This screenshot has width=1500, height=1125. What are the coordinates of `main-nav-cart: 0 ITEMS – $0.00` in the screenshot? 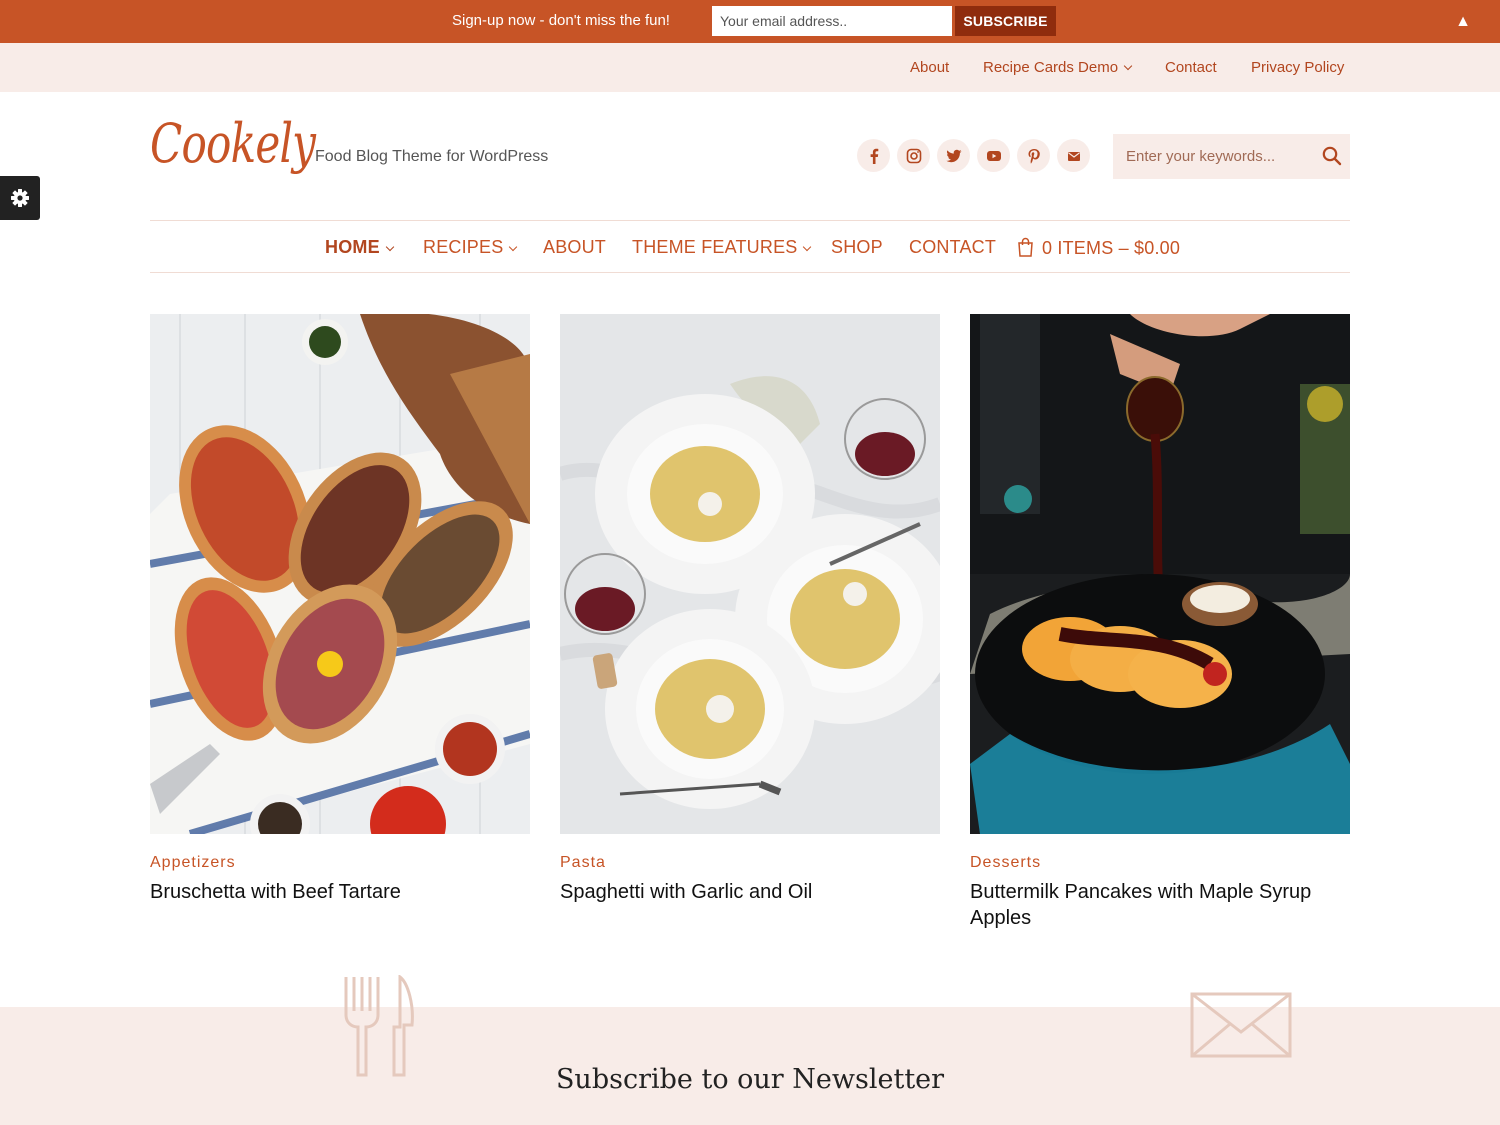 It's located at (1098, 248).